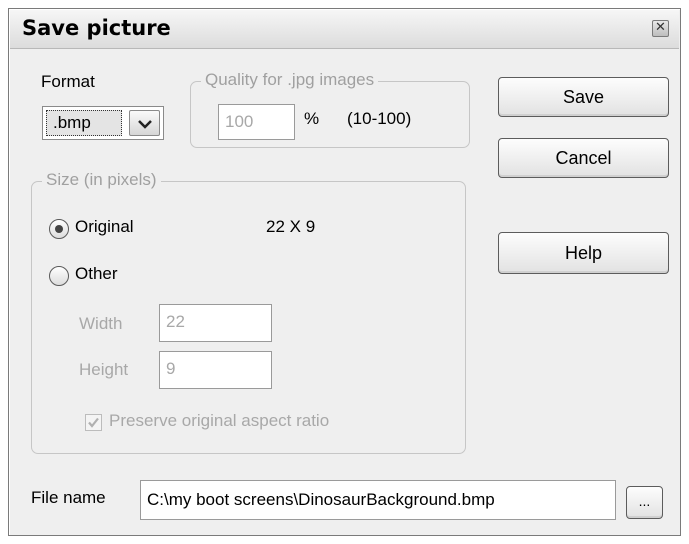 Image resolution: width=689 pixels, height=544 pixels. Describe the element at coordinates (68, 497) in the screenshot. I see `file-name-label: File name` at that location.